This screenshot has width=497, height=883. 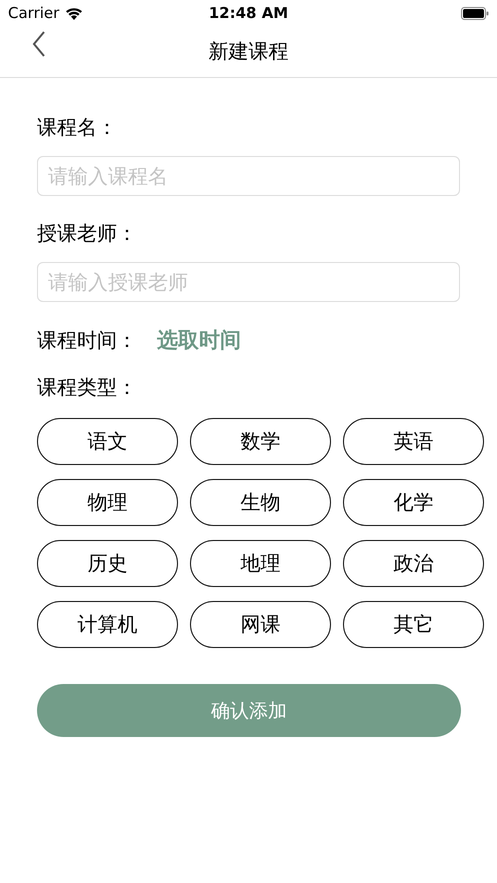 I want to click on course-type-option: 英语, so click(x=413, y=441).